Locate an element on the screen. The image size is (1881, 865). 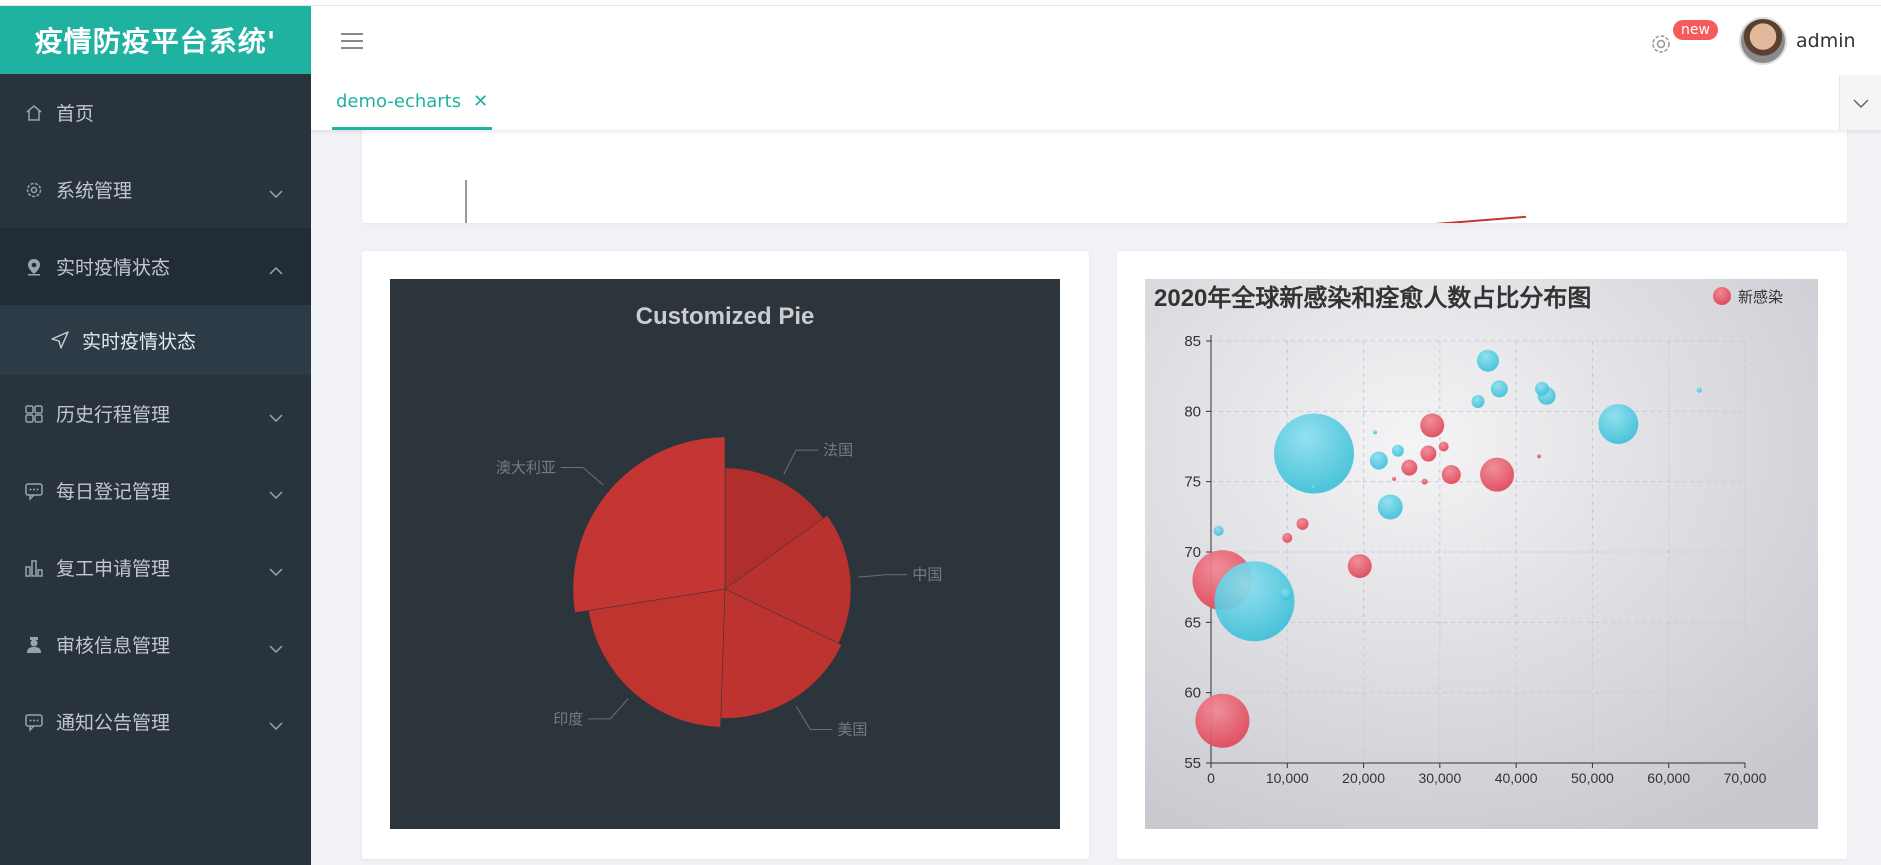
tab-bar: demo-echarts ✕ is located at coordinates (1096, 102).